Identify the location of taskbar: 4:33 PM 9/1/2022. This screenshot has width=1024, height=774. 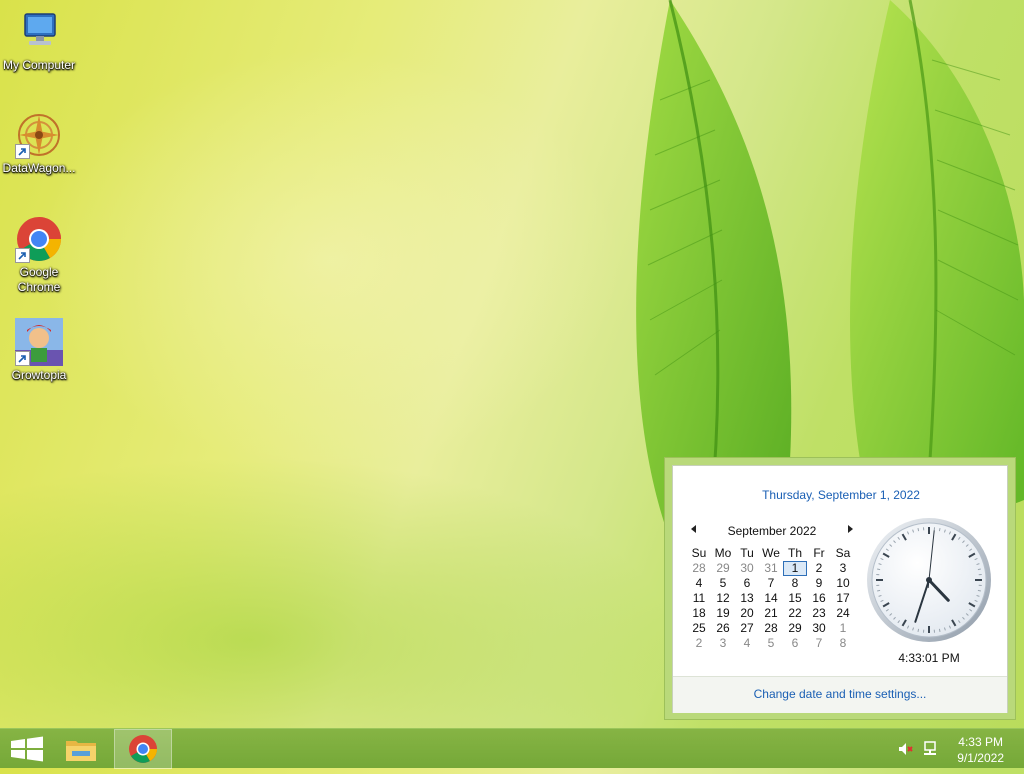
(512, 748).